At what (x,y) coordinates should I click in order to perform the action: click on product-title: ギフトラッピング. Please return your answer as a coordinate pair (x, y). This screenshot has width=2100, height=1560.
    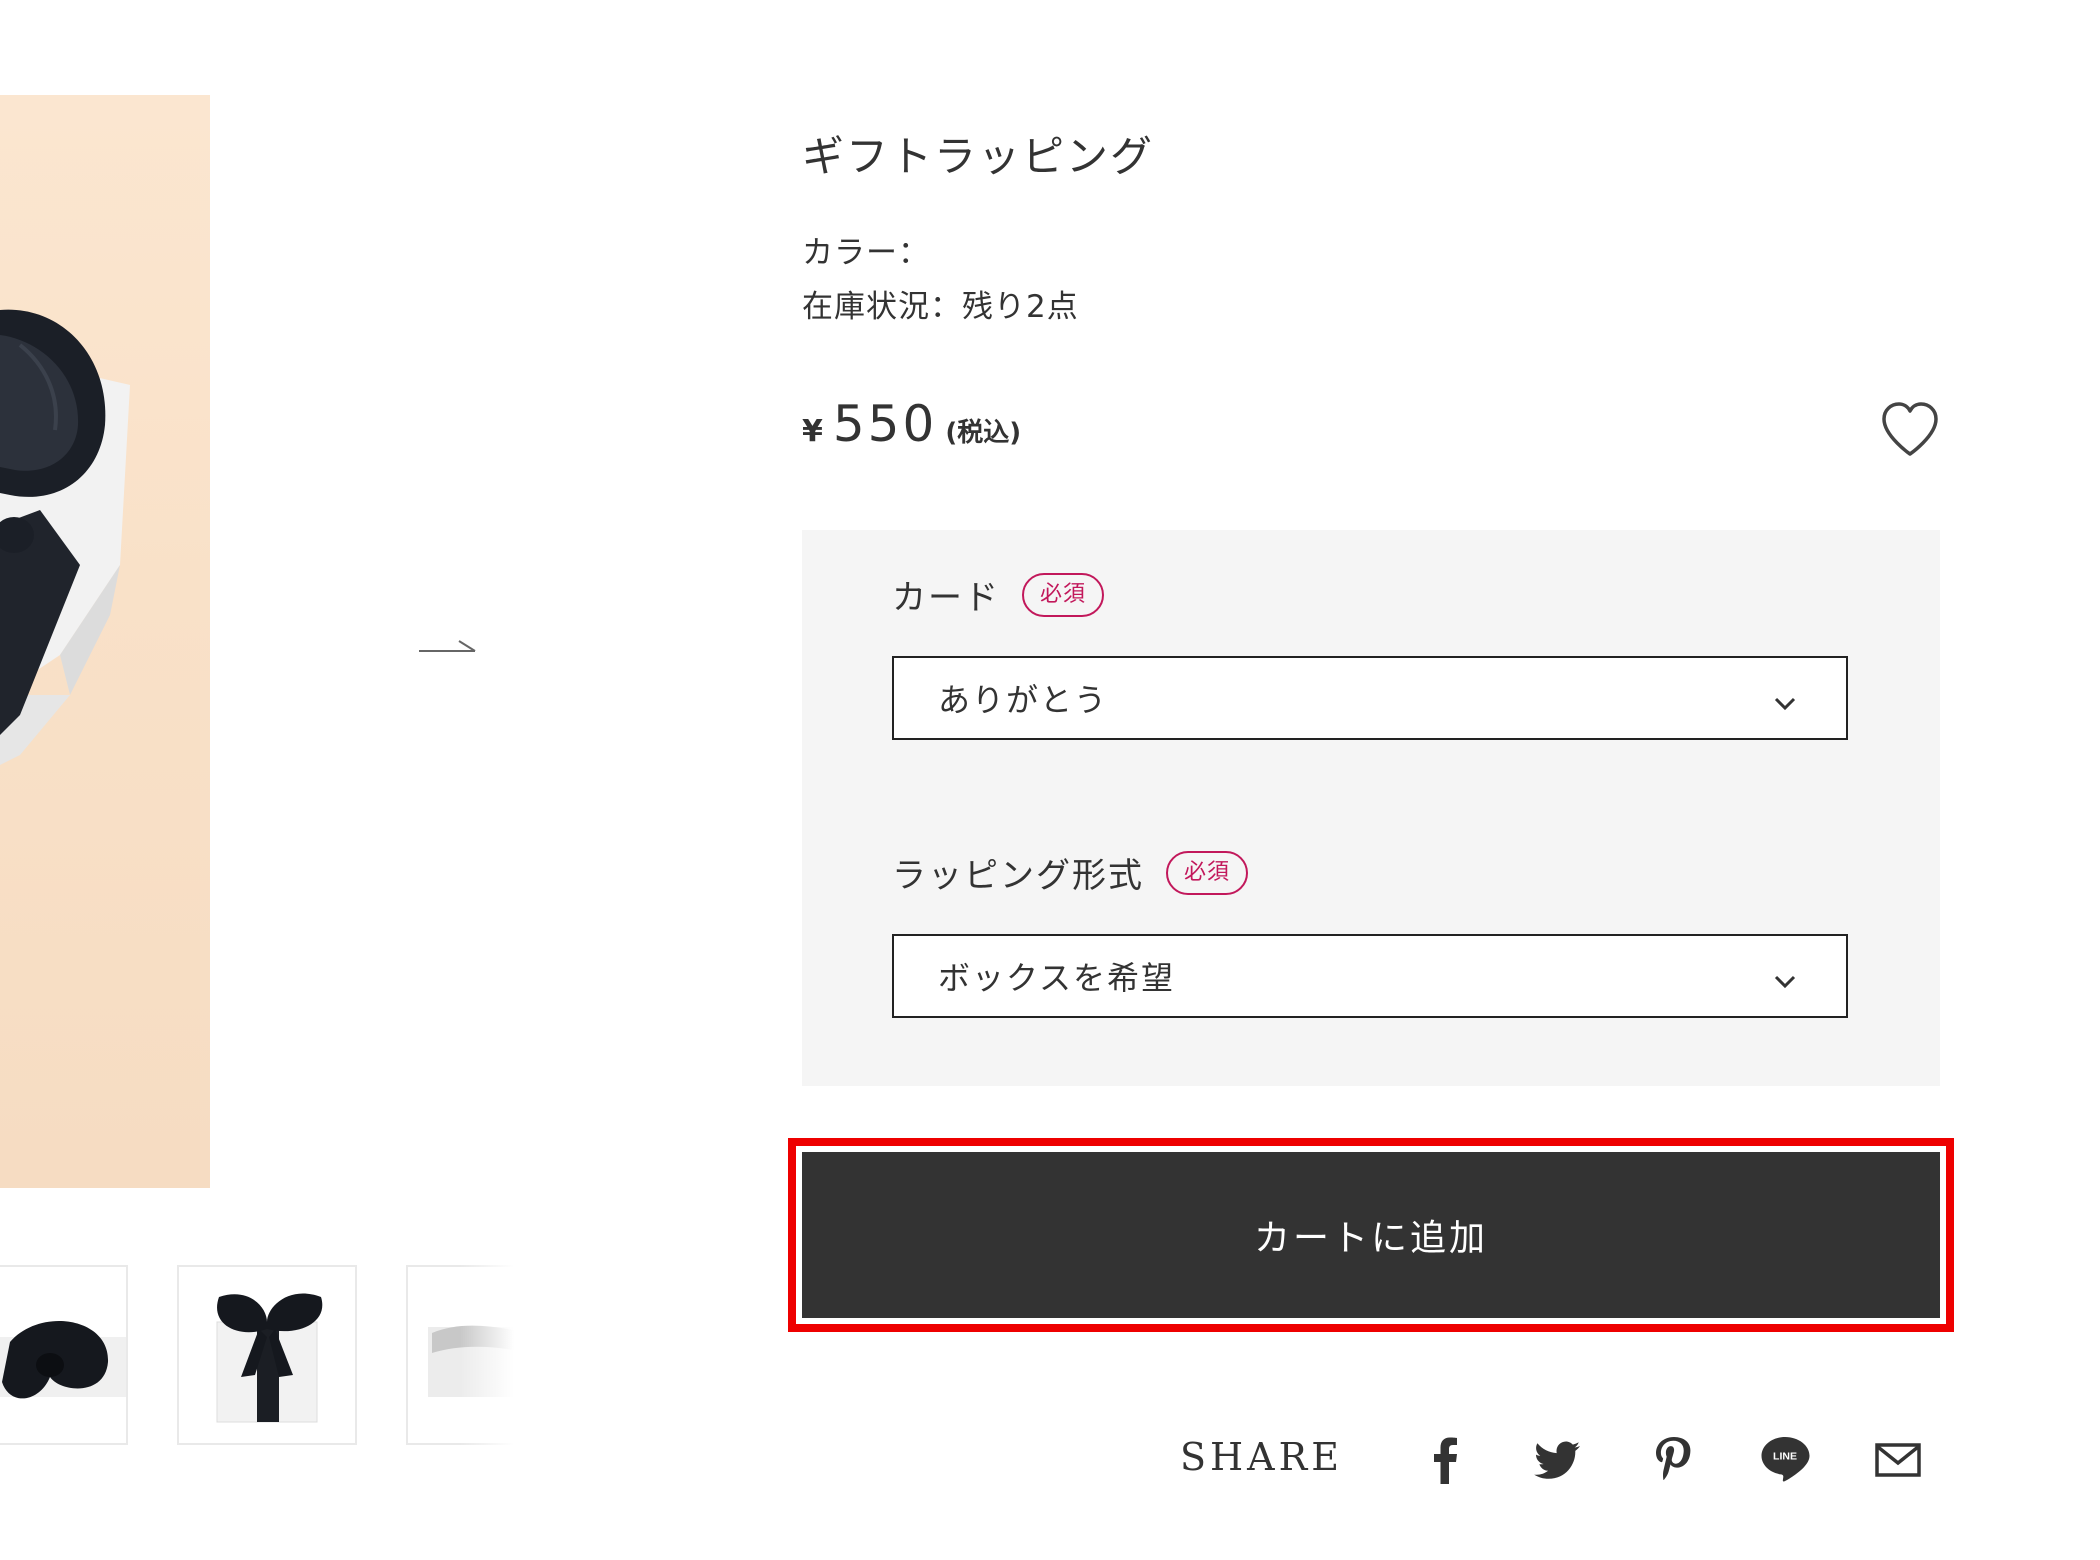
    Looking at the image, I should click on (978, 156).